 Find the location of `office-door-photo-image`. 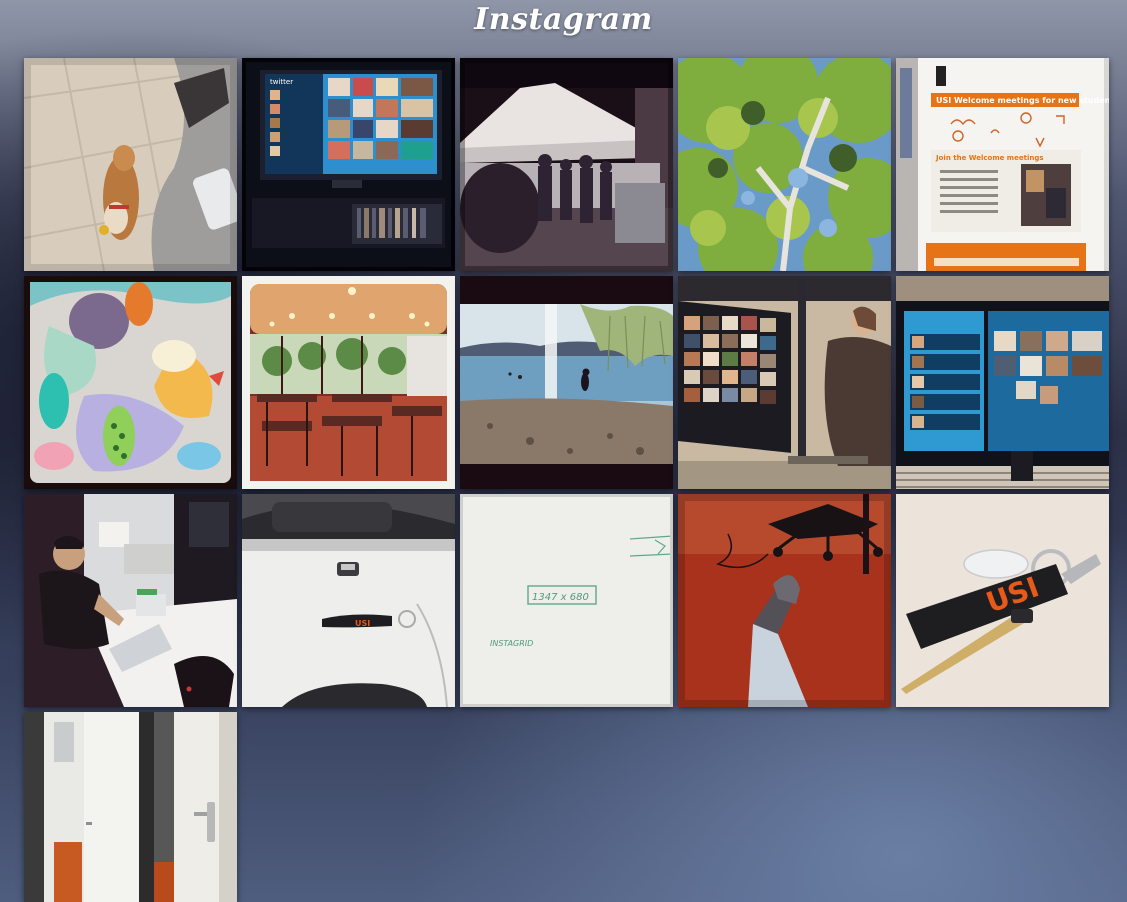

office-door-photo-image is located at coordinates (130, 807).